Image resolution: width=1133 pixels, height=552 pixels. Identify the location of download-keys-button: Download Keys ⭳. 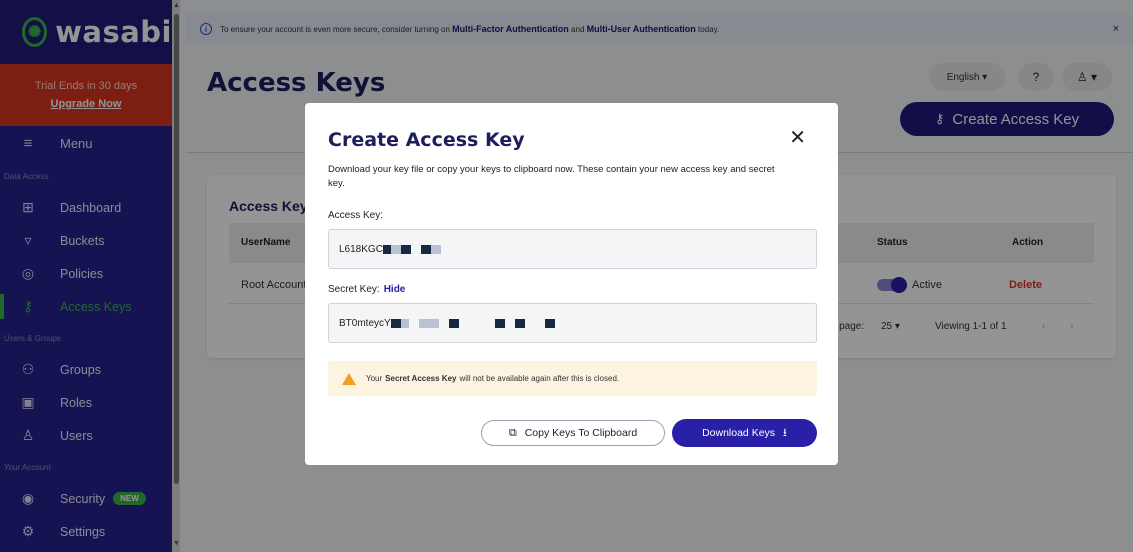
(744, 433).